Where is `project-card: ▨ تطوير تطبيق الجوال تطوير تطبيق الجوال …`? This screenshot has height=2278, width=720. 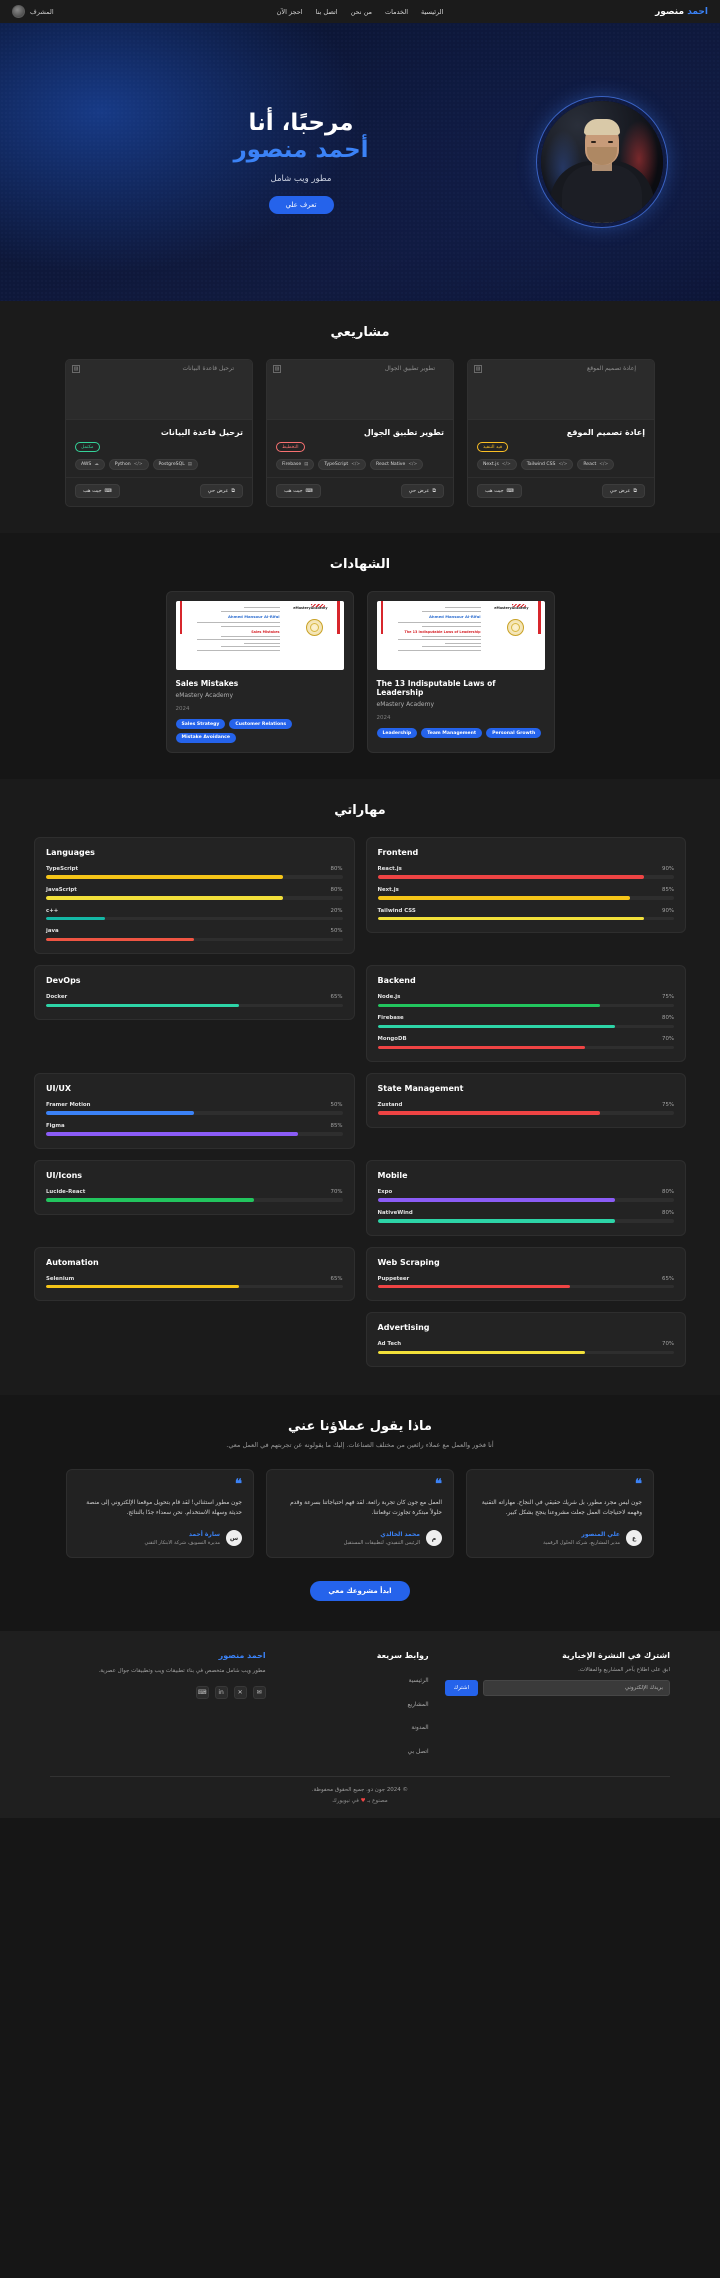 project-card: ▨ تطوير تطبيق الجوال تطوير تطبيق الجوال … is located at coordinates (360, 433).